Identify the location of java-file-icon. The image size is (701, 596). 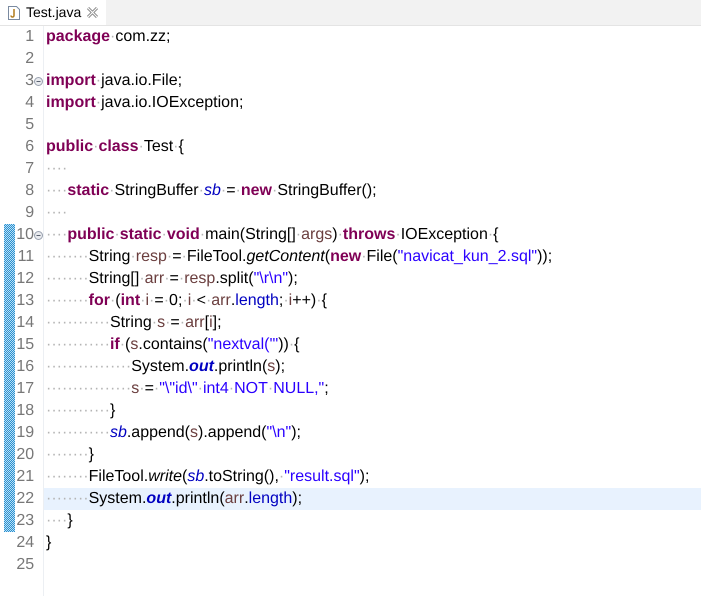
(14, 13).